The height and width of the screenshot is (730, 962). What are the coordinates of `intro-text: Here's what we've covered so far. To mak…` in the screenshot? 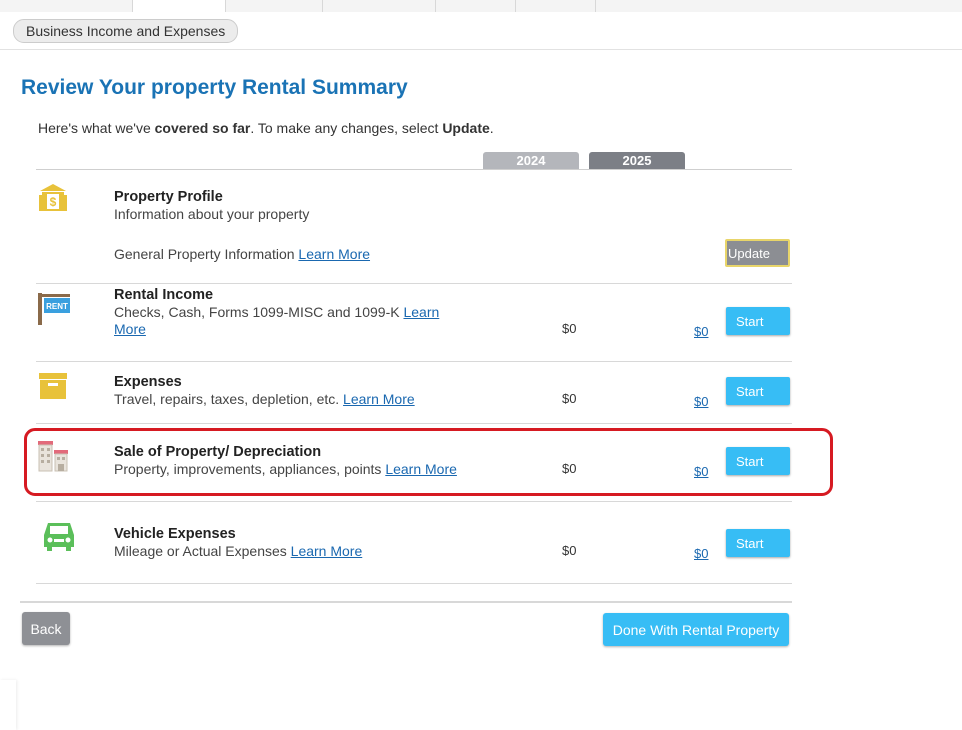 It's located at (266, 128).